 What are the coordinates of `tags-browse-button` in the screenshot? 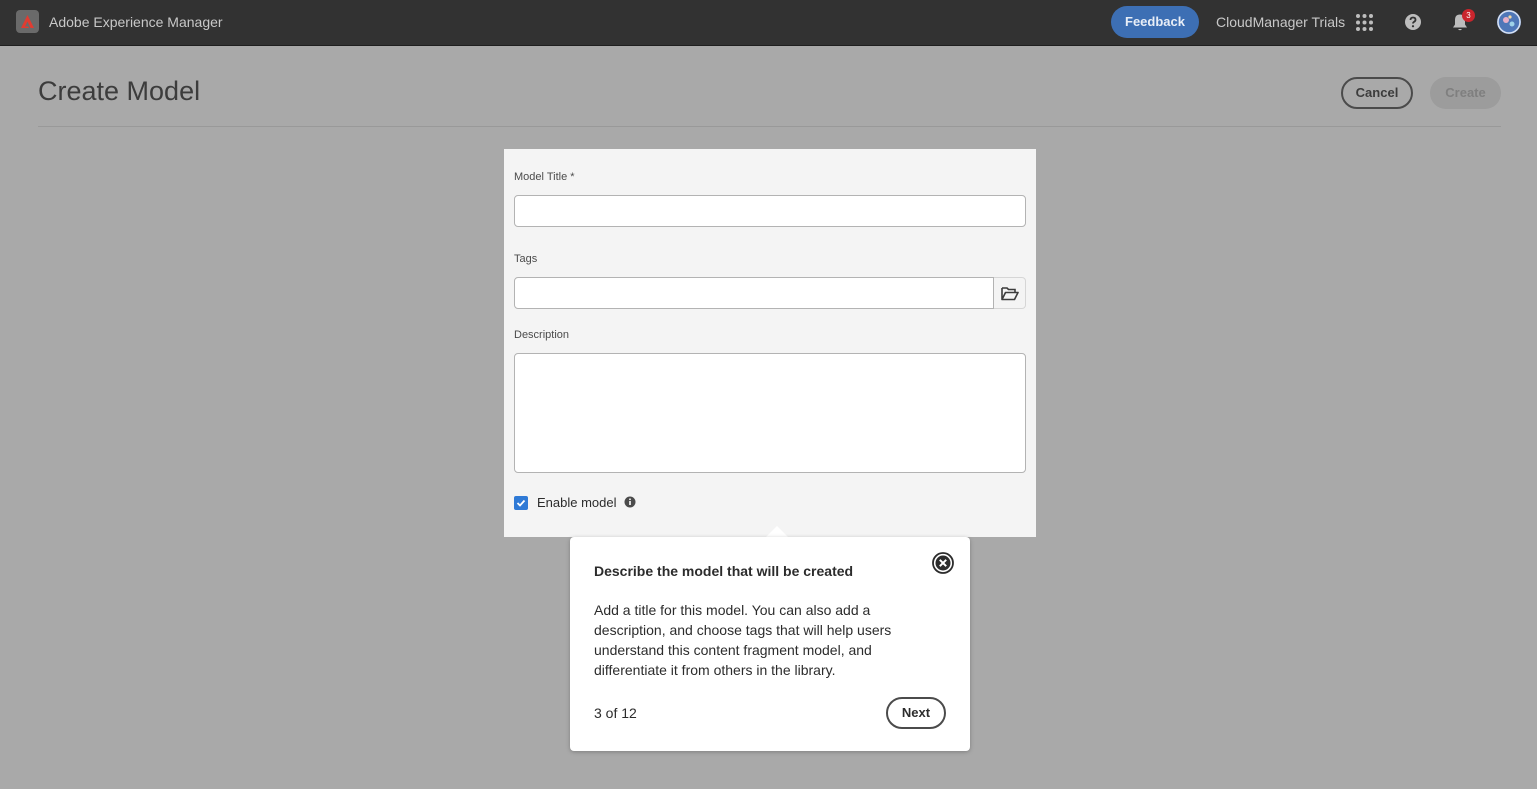 It's located at (1010, 293).